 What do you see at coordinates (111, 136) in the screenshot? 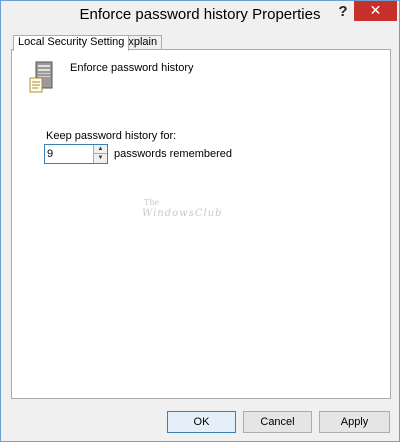
I see `keep-history-label: Keep password history for:` at bounding box center [111, 136].